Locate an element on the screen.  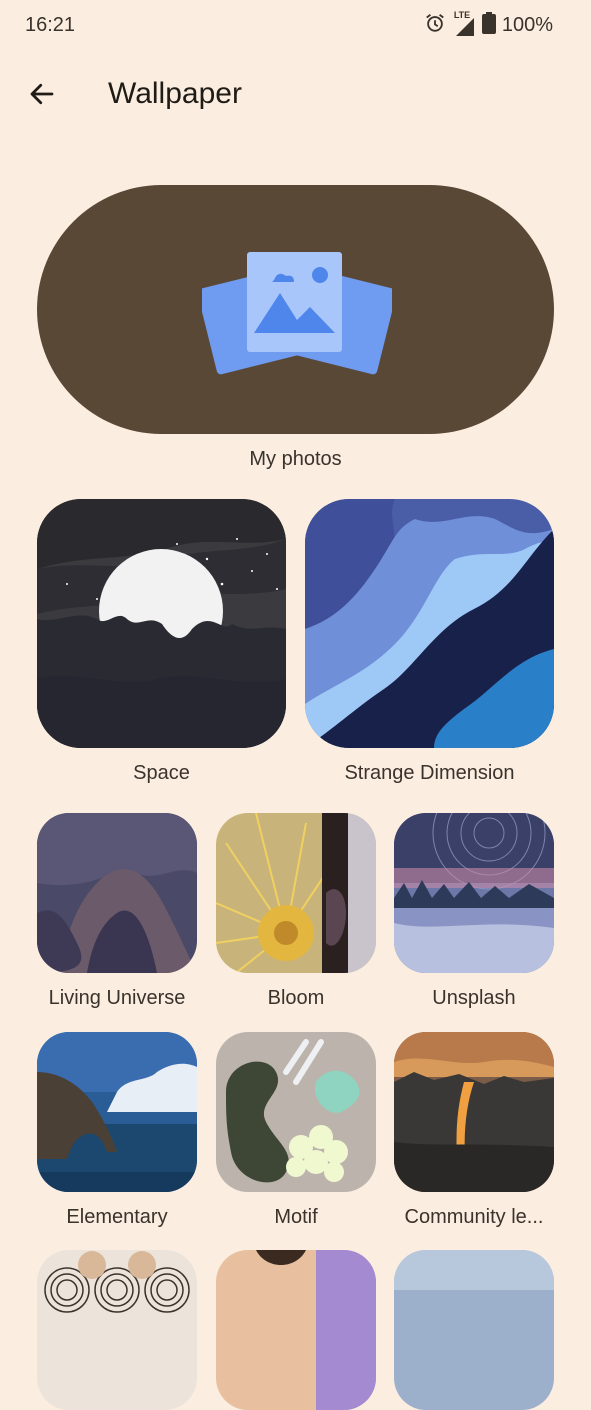
motif-thumbnail is located at coordinates (296, 1112).